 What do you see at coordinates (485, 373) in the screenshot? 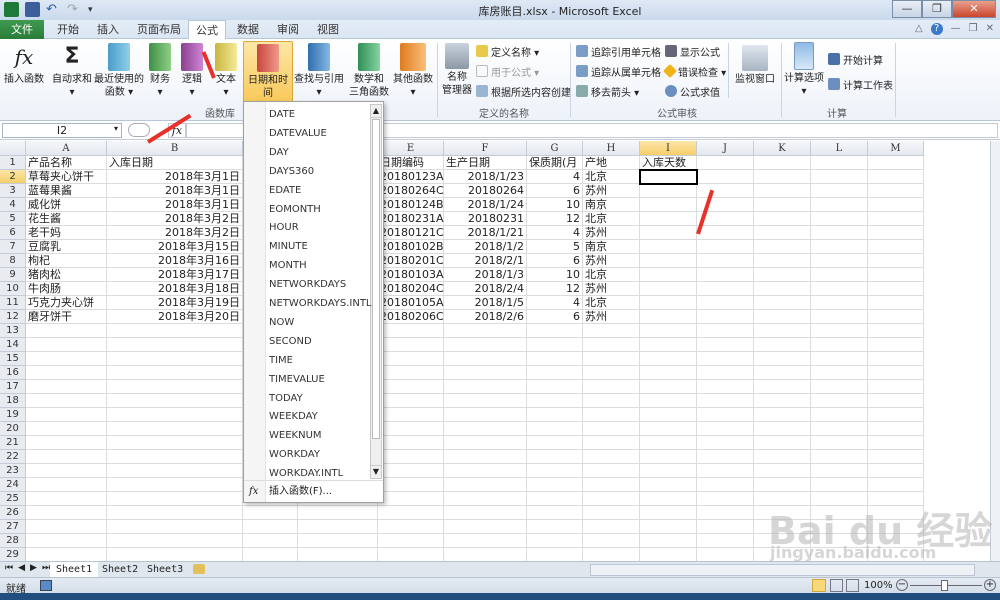
I see `cell-F16` at bounding box center [485, 373].